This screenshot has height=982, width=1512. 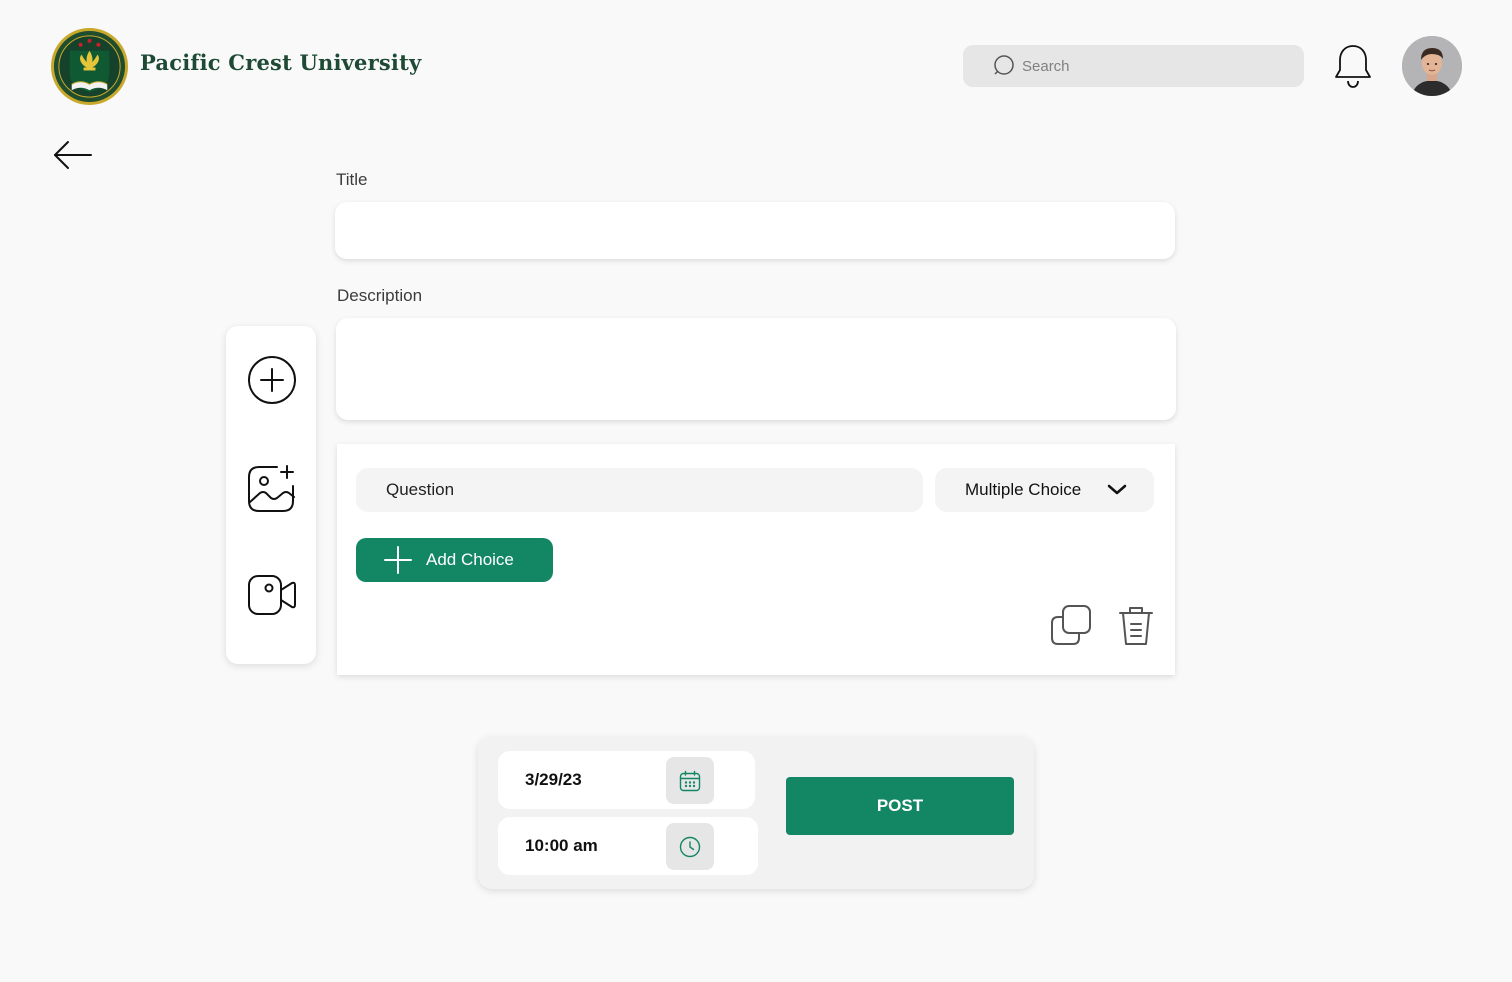 What do you see at coordinates (553, 779) in the screenshot?
I see `date-value: 3/29/23` at bounding box center [553, 779].